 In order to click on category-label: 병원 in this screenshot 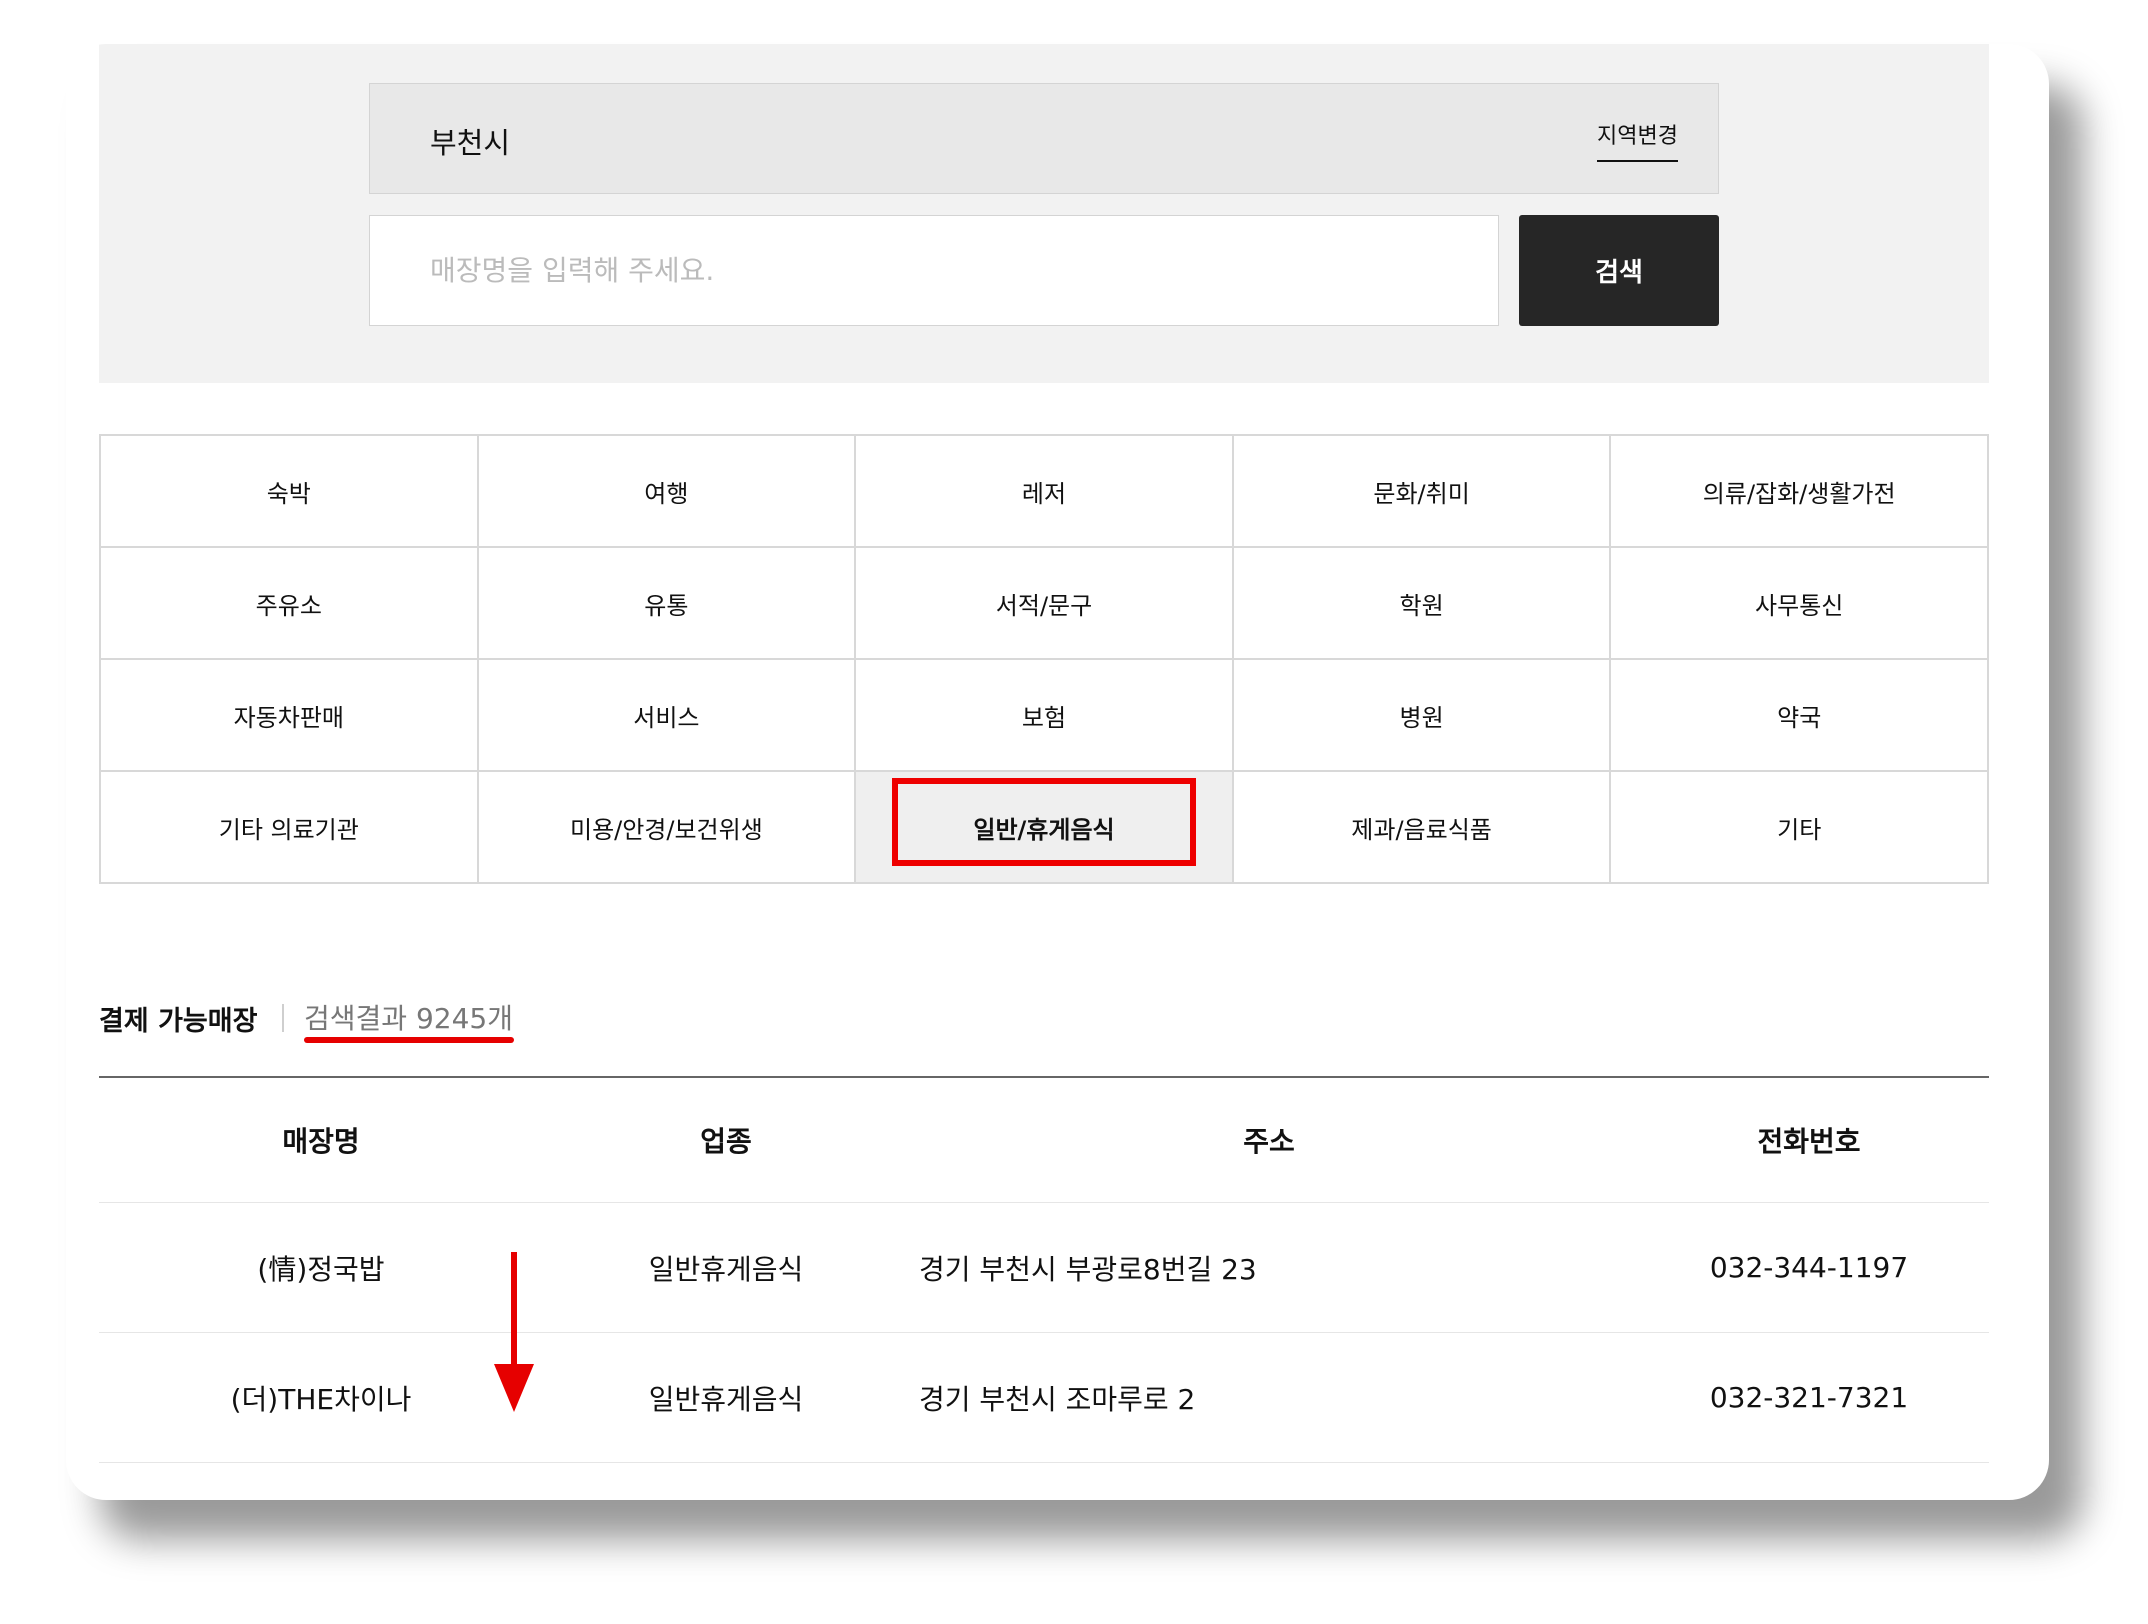, I will do `click(1421, 717)`.